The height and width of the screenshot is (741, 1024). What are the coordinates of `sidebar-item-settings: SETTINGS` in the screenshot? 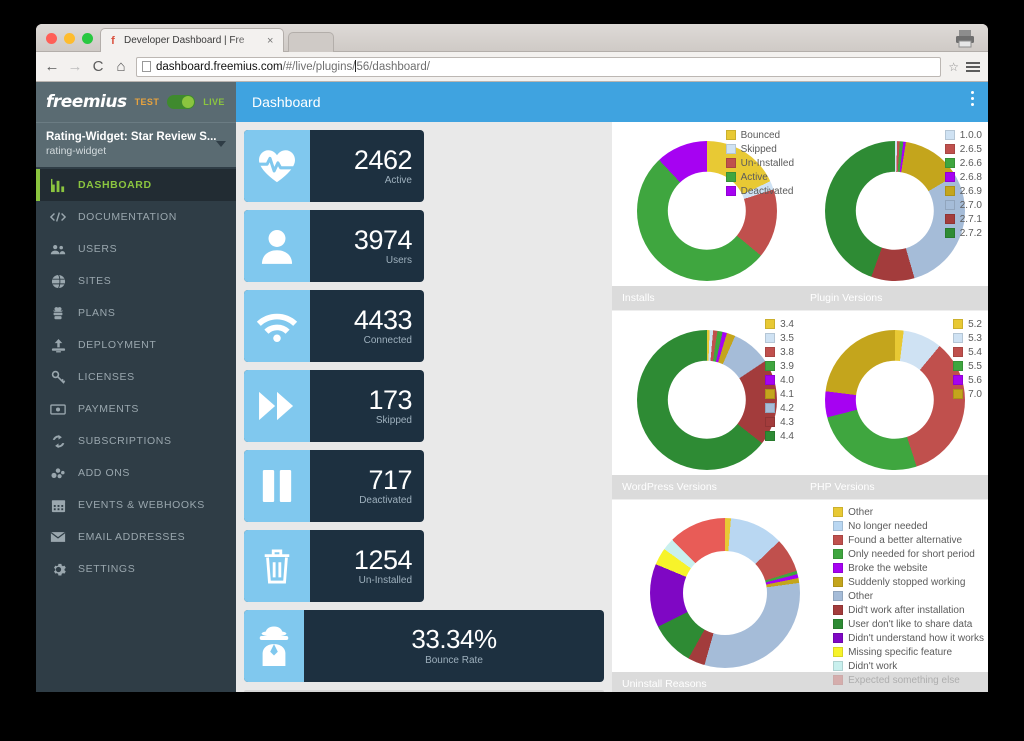 It's located at (136, 569).